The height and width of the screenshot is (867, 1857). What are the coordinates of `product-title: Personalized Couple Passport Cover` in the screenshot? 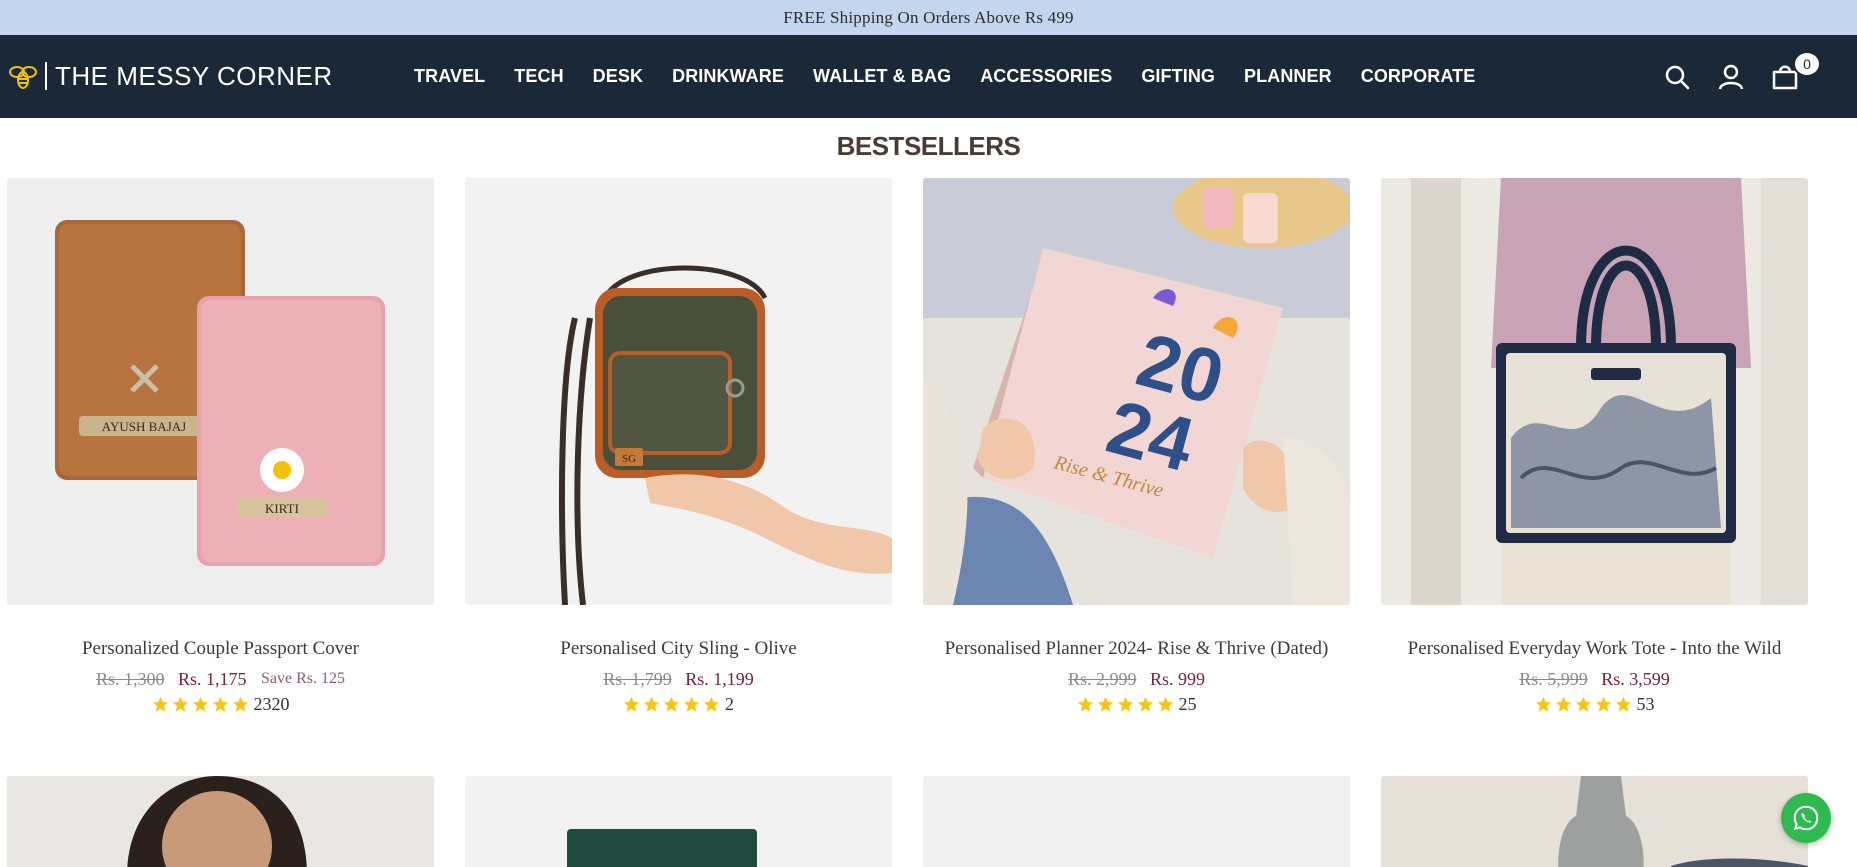 It's located at (220, 649).